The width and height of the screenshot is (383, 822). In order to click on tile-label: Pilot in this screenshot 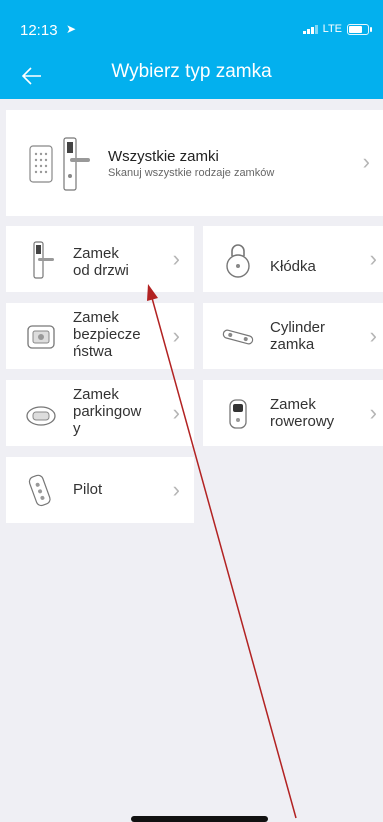, I will do `click(88, 489)`.